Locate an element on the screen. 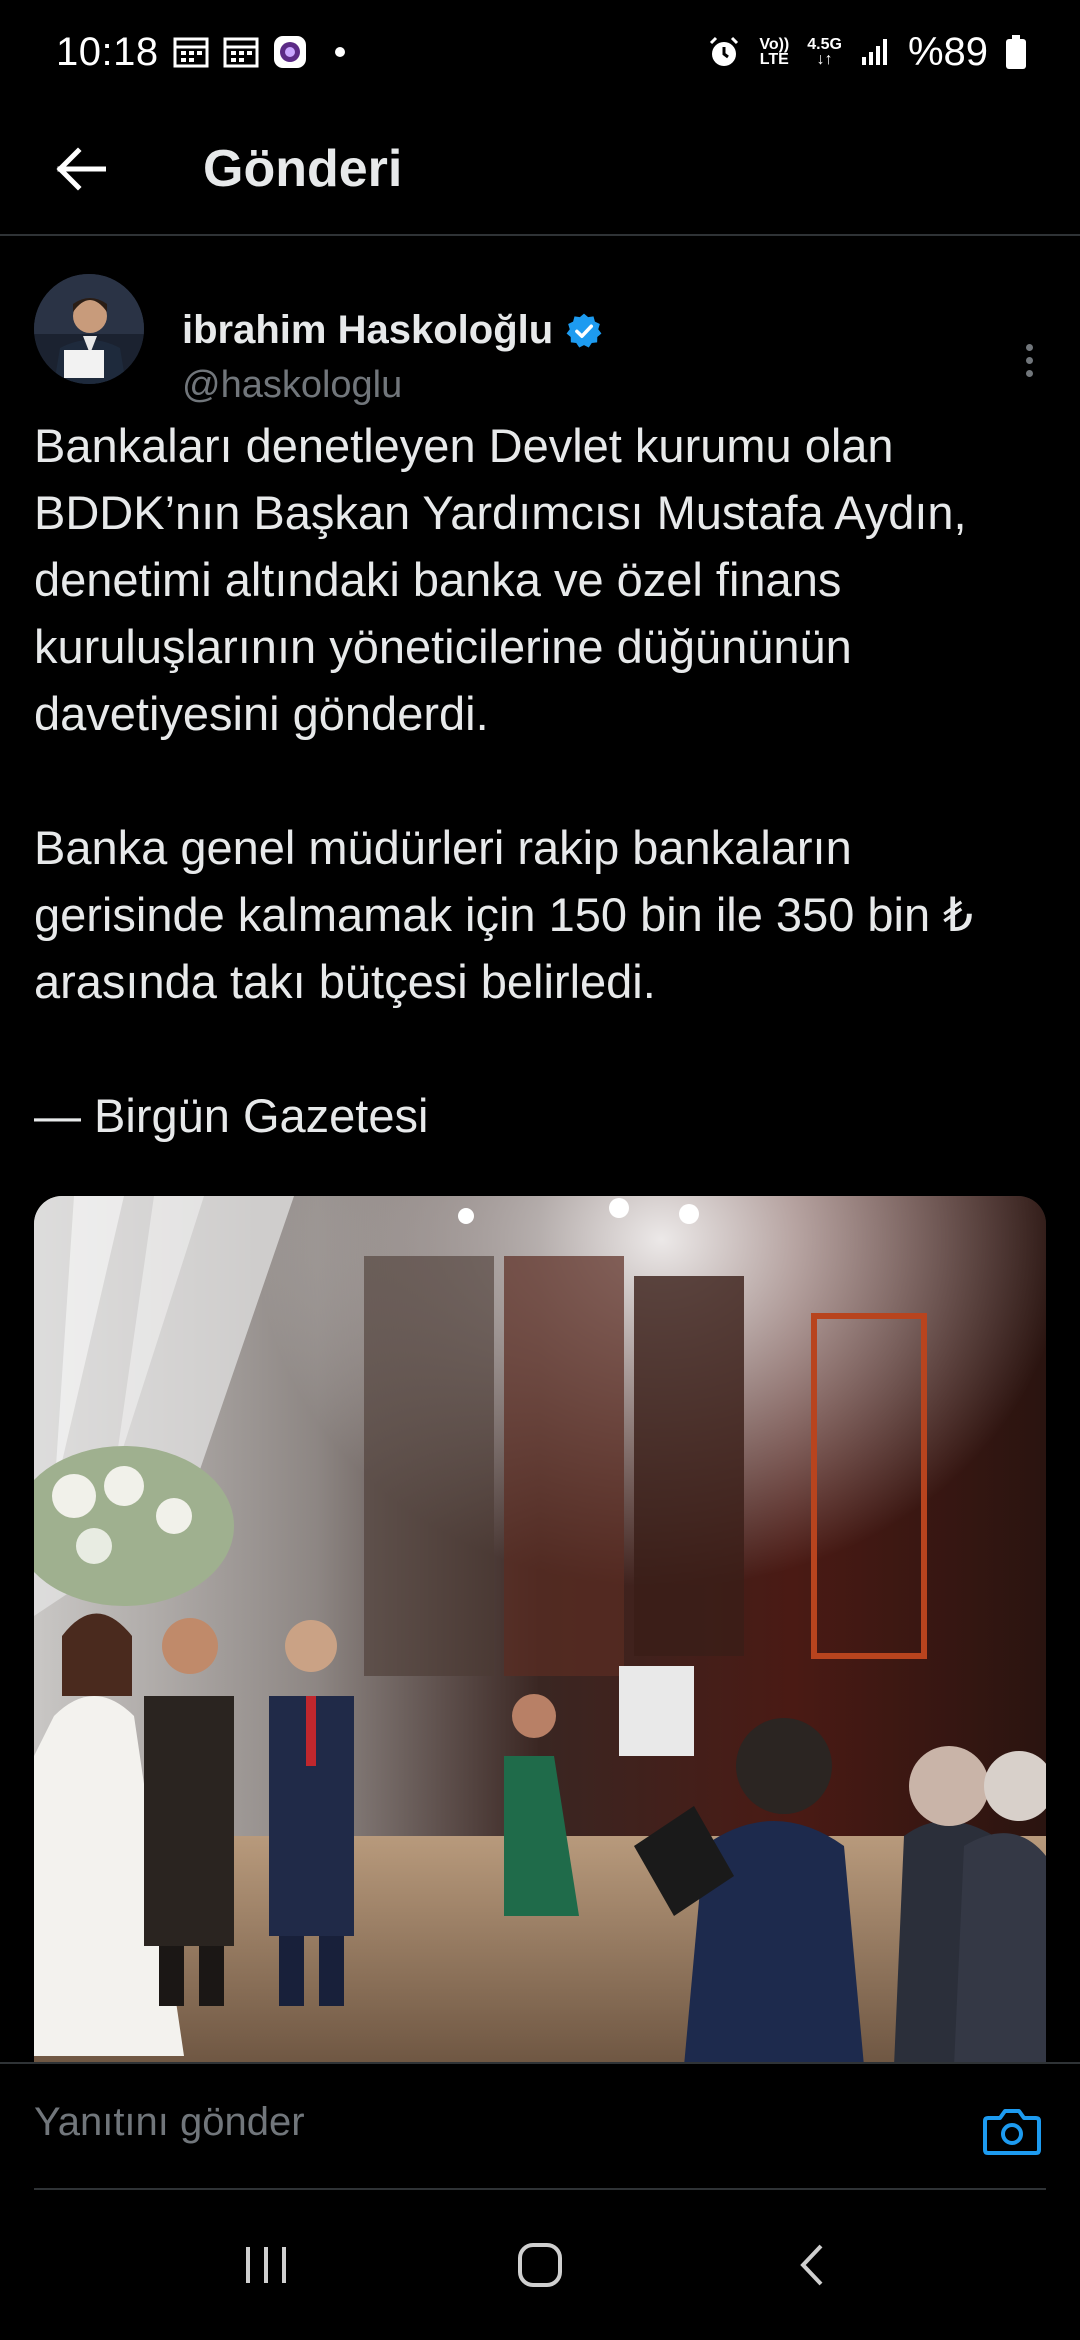 This screenshot has height=2340, width=1080. author-name-text: ibrahim Haskoloğlu is located at coordinates (368, 330).